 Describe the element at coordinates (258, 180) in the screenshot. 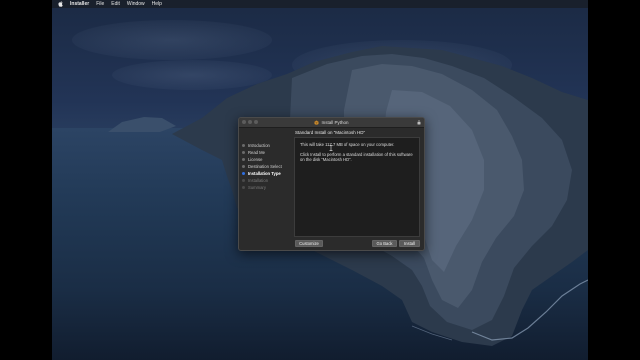

I see `step-label: Installation` at that location.